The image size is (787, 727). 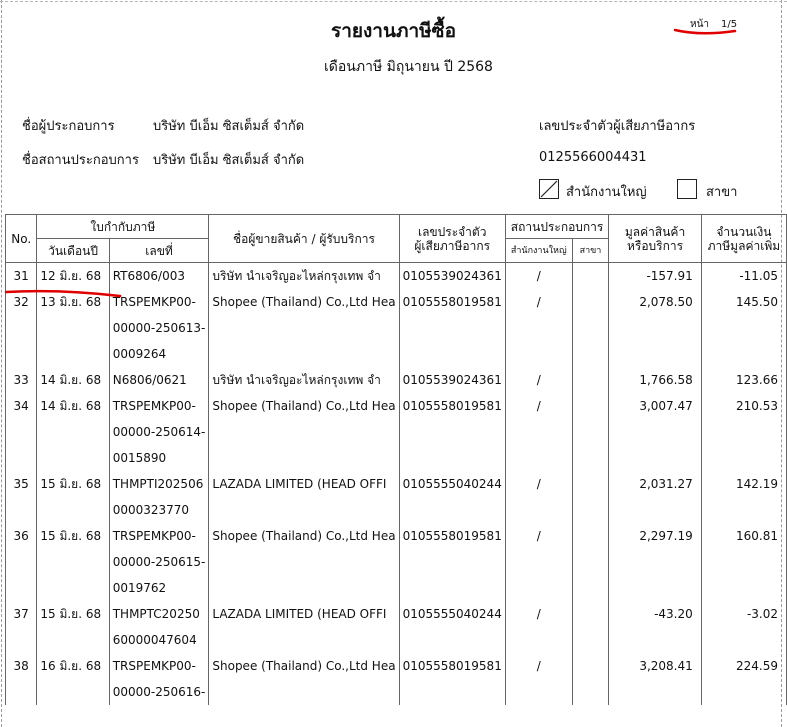 What do you see at coordinates (156, 614) in the screenshot?
I see `row-number-line: THMPTC20250` at bounding box center [156, 614].